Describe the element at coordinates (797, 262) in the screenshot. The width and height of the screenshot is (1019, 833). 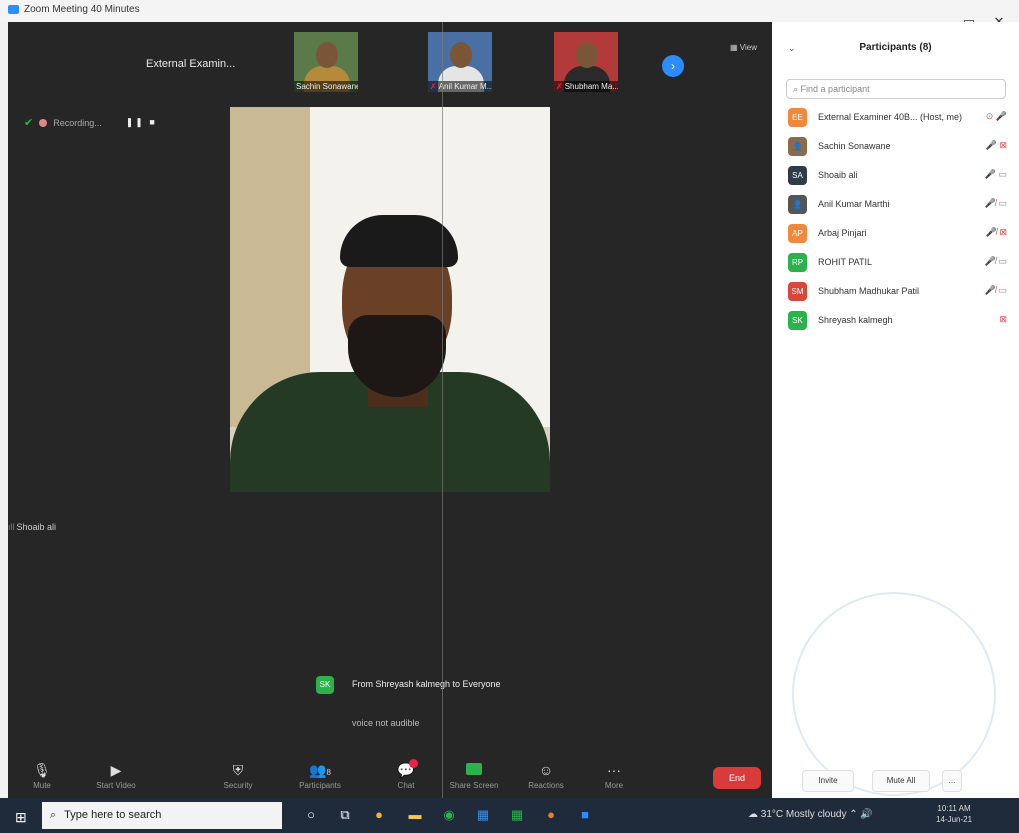
I see `participant-avatar: RP` at that location.